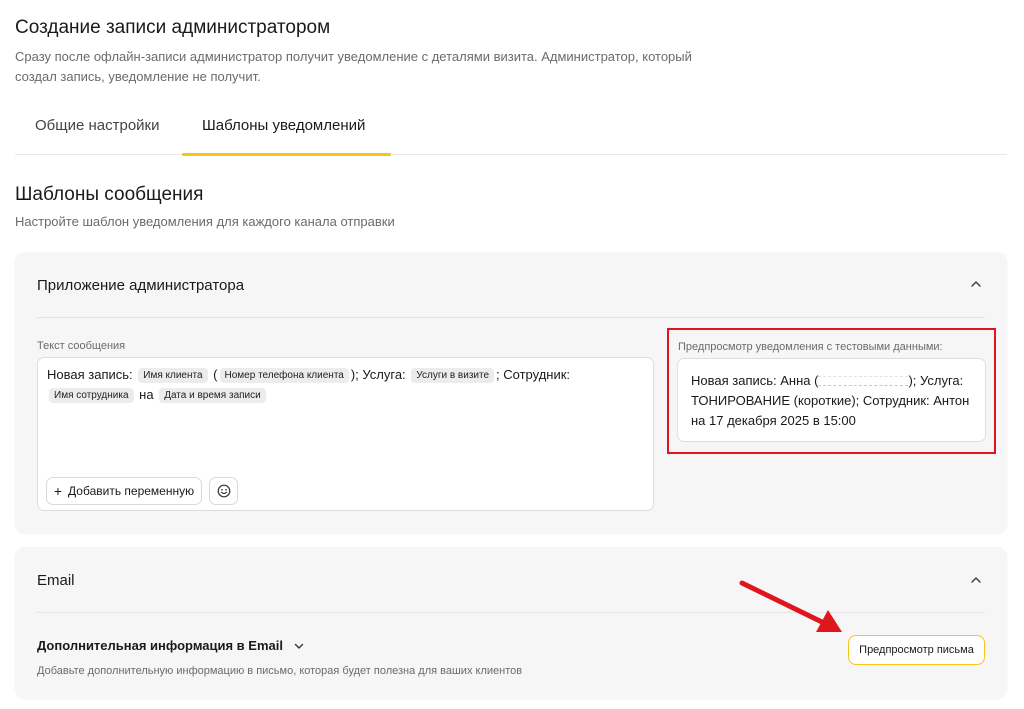  Describe the element at coordinates (56, 580) in the screenshot. I see `email-card-title: Email` at that location.